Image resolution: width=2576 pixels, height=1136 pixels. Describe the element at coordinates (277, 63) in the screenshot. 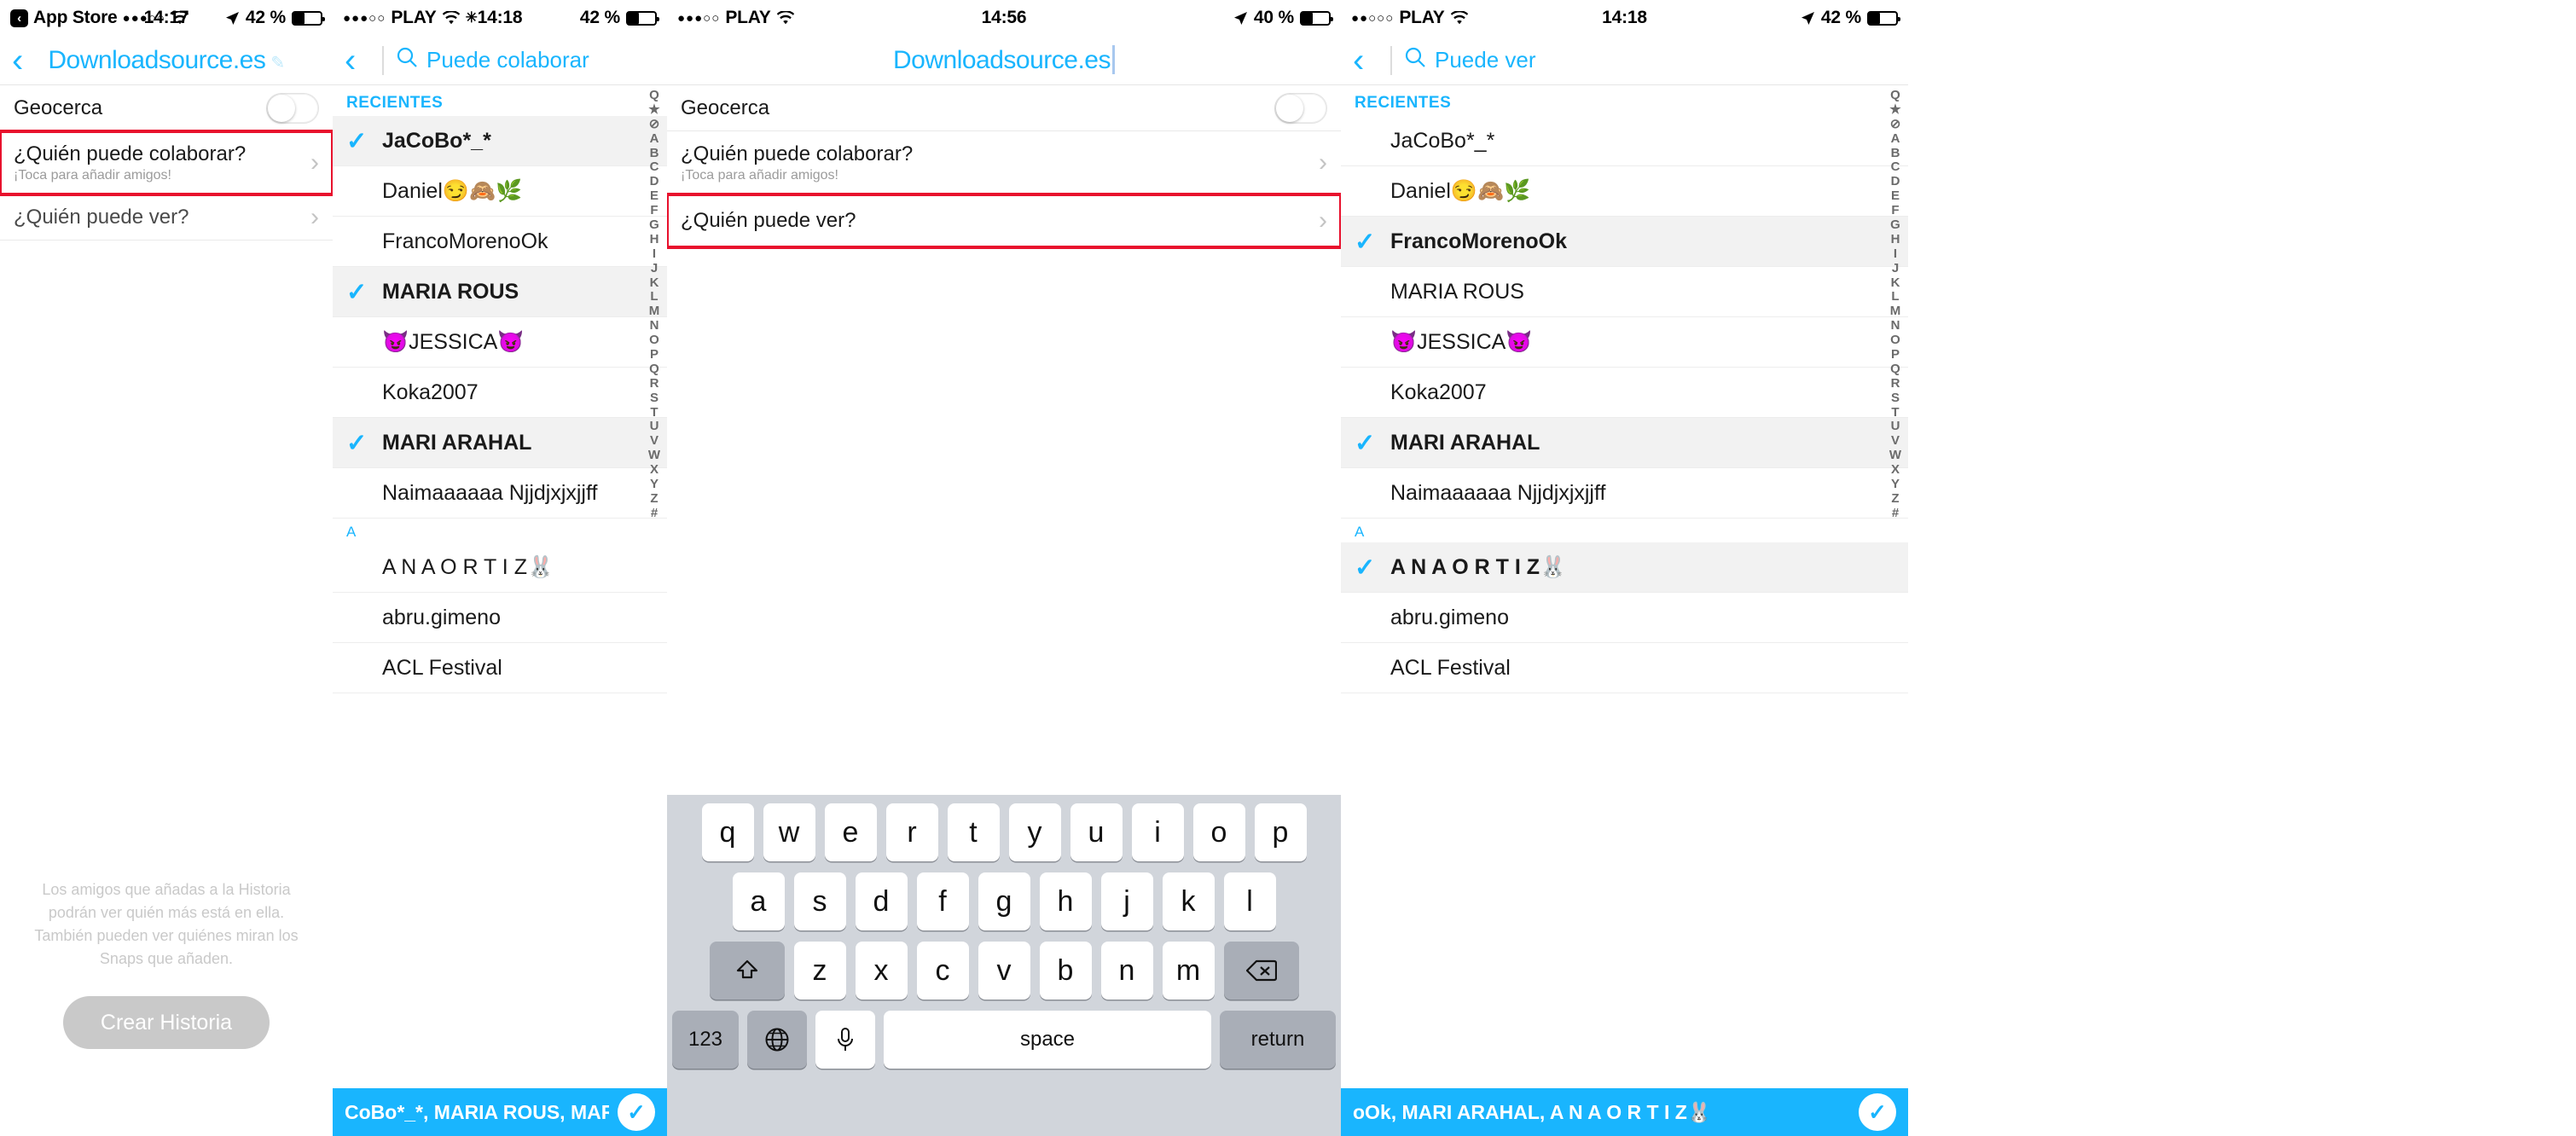

I see `pencil-icon: ✎` at that location.